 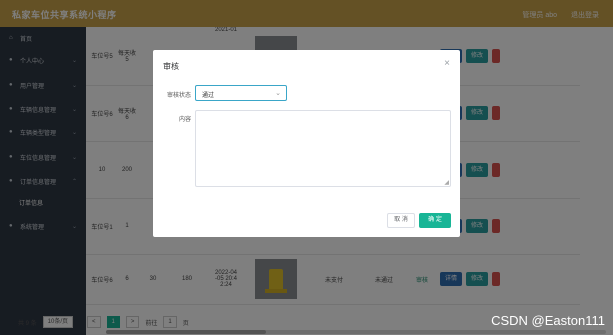 I want to click on audit-status-label: 审核状态, so click(x=179, y=96).